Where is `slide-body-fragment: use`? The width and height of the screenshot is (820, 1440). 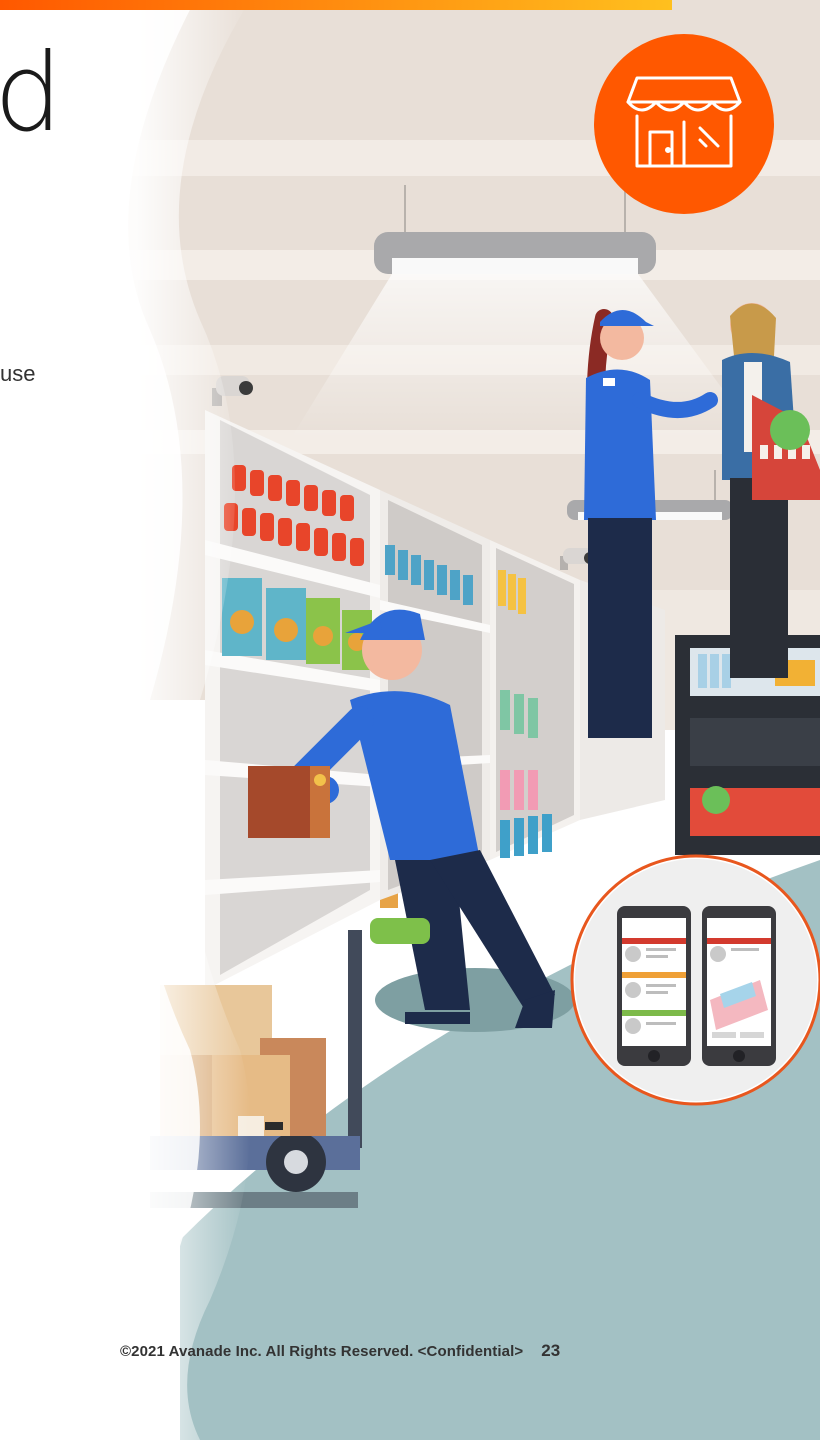
slide-body-fragment: use is located at coordinates (18, 373).